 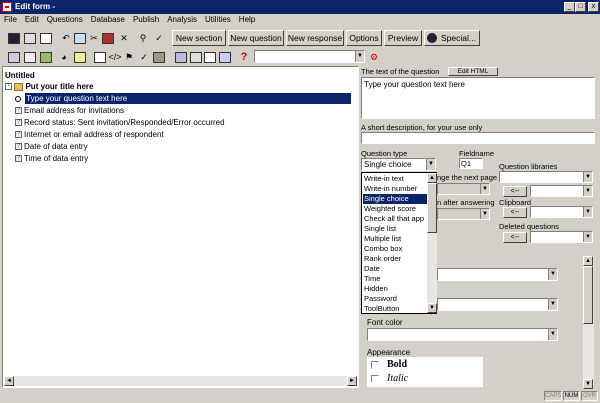 What do you see at coordinates (375, 379) in the screenshot?
I see `italic-checkbox` at bounding box center [375, 379].